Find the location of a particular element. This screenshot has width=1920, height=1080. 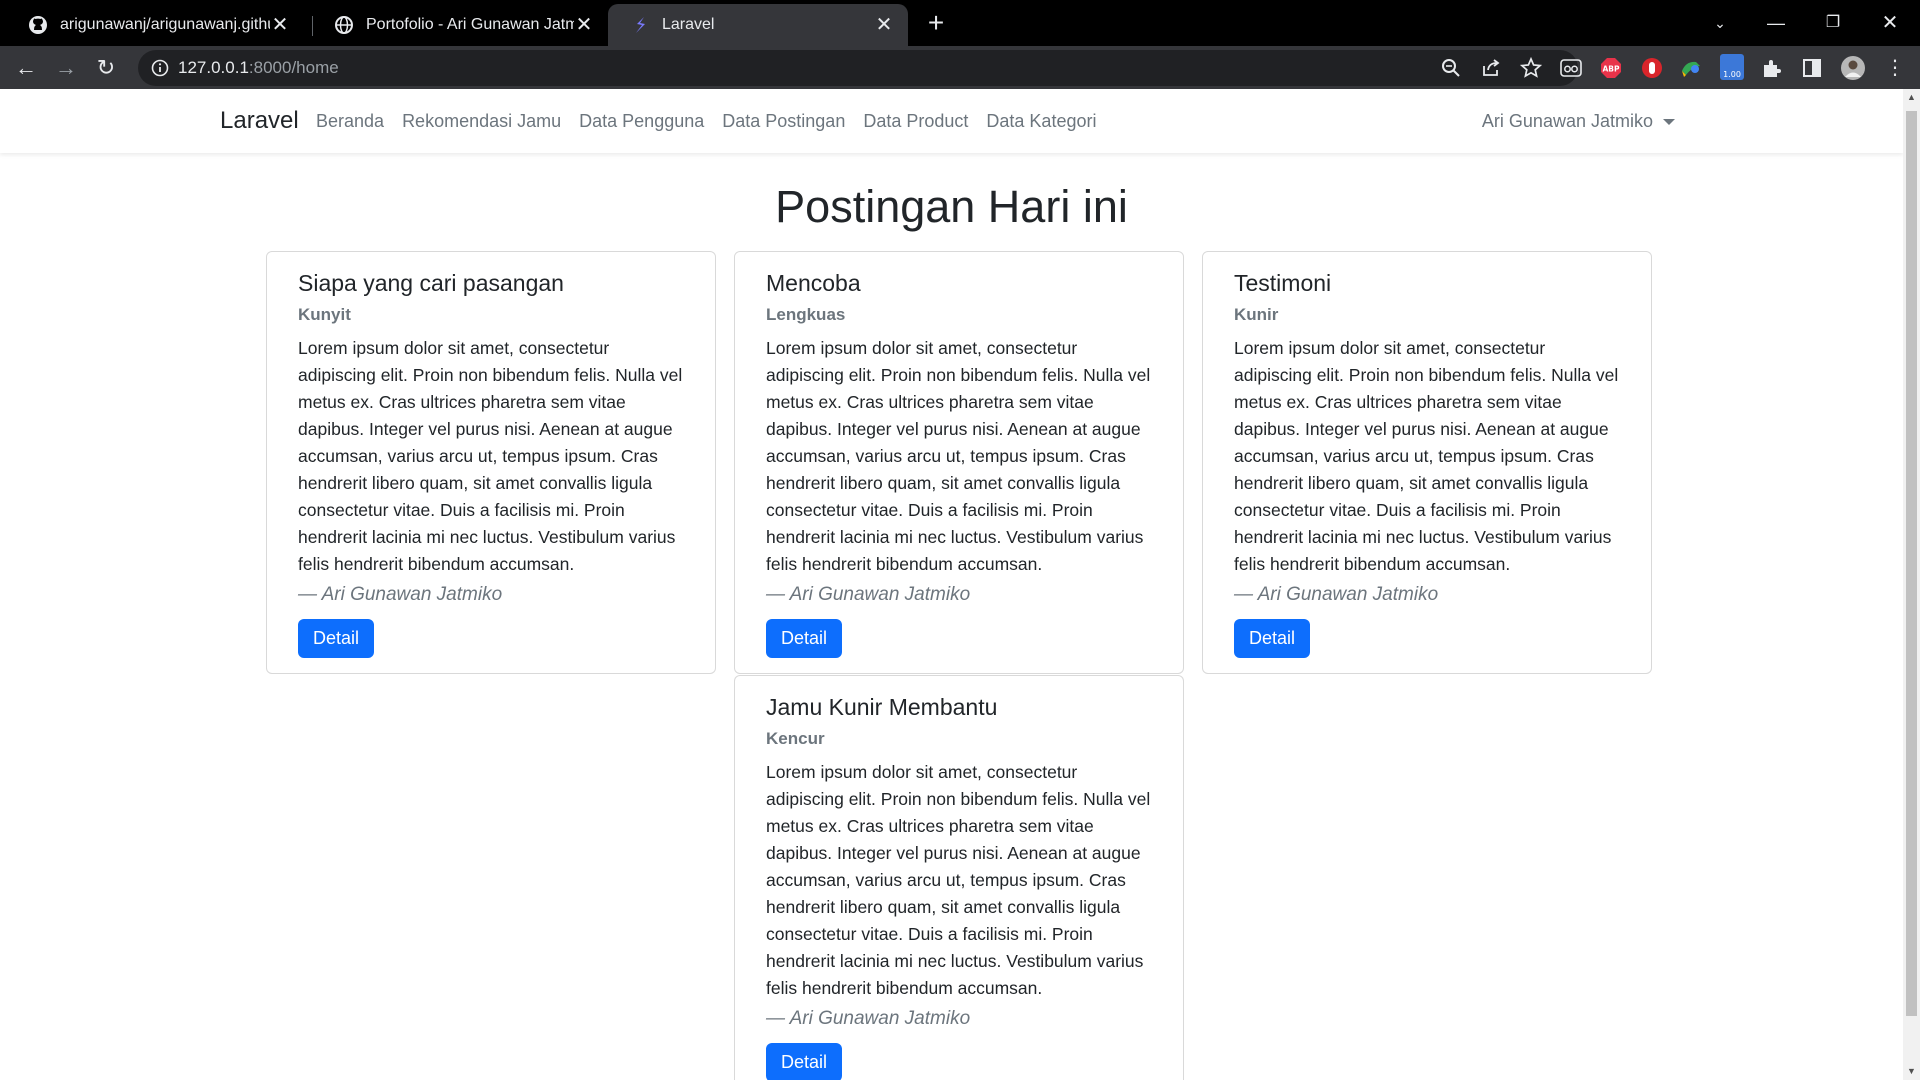

forward-arrow-icon: → is located at coordinates (66, 68).